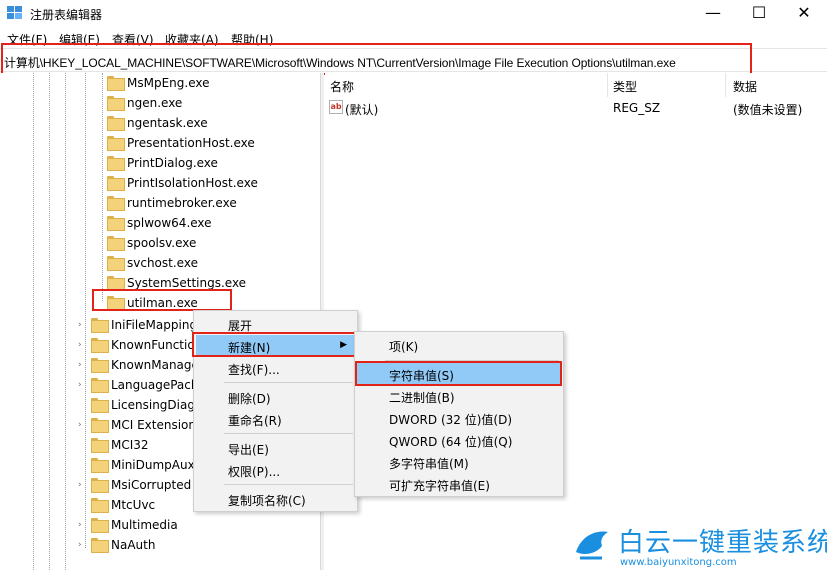 This screenshot has width=827, height=570. I want to click on column-header-type: 类型, so click(625, 86).